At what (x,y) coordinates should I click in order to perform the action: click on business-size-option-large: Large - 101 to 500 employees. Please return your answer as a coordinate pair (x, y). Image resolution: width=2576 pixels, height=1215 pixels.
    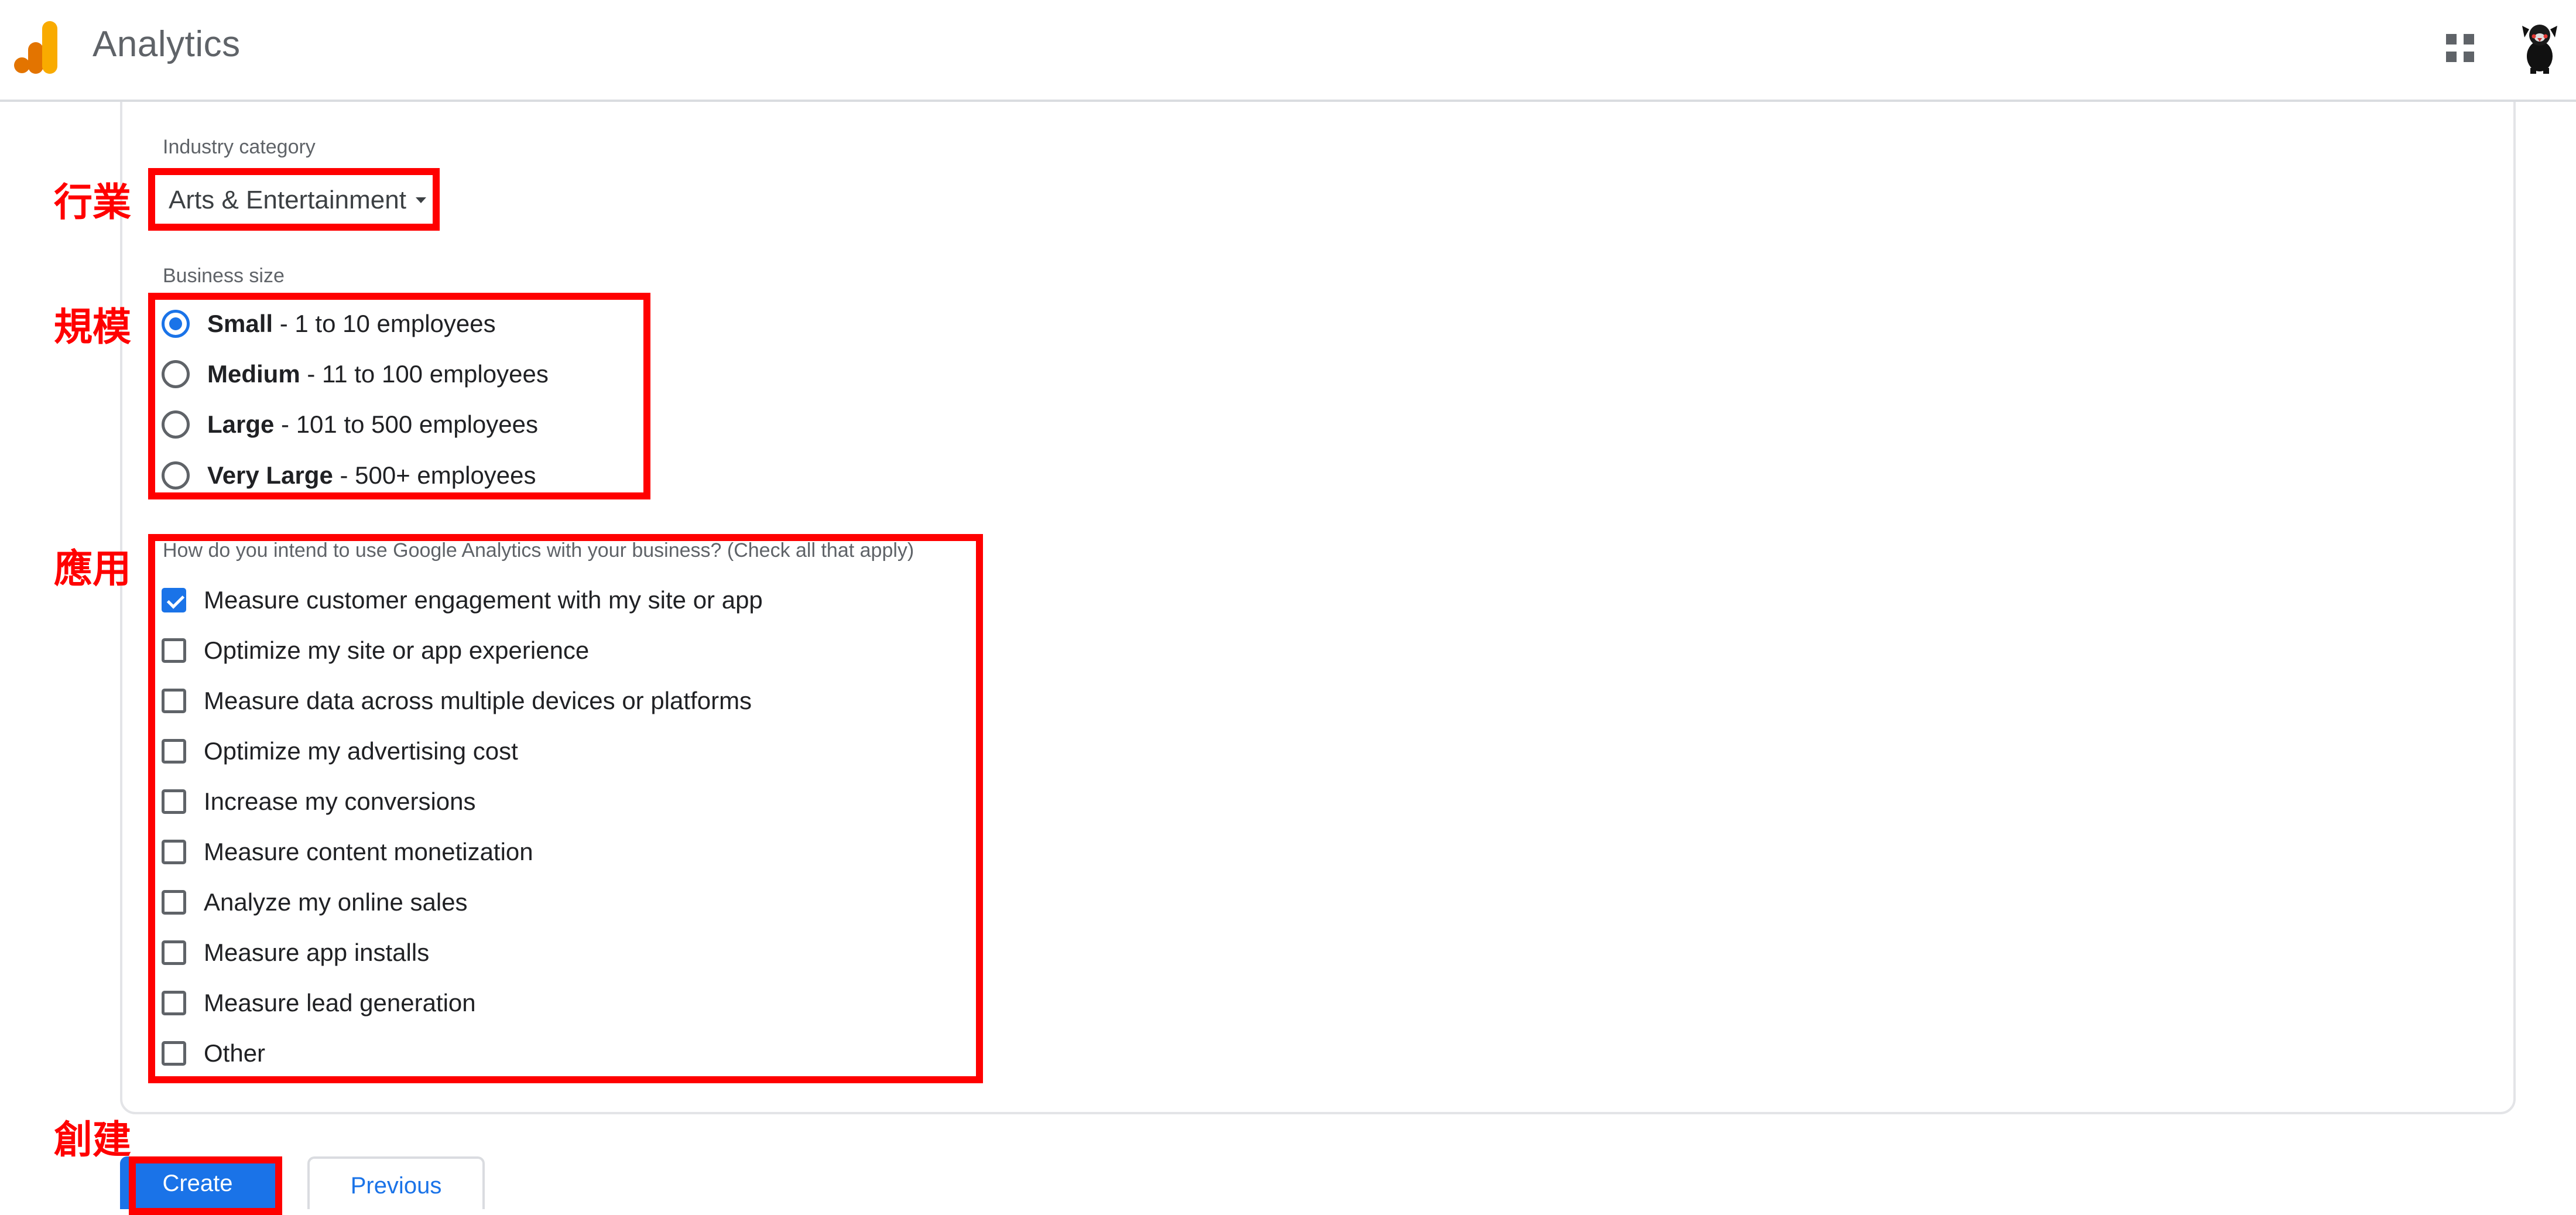
    Looking at the image, I should click on (350, 424).